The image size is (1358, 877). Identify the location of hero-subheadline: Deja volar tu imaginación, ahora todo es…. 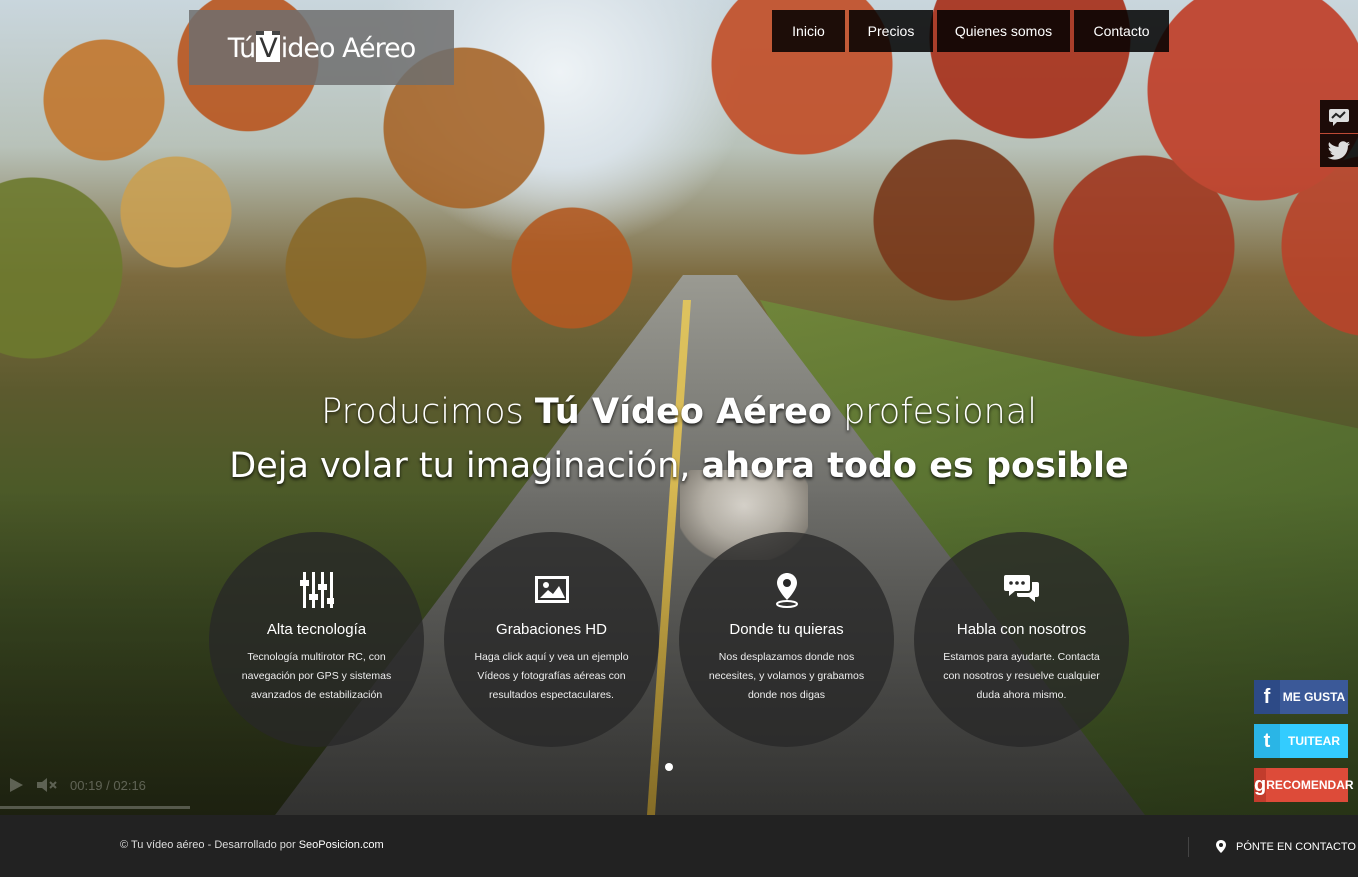
(679, 466).